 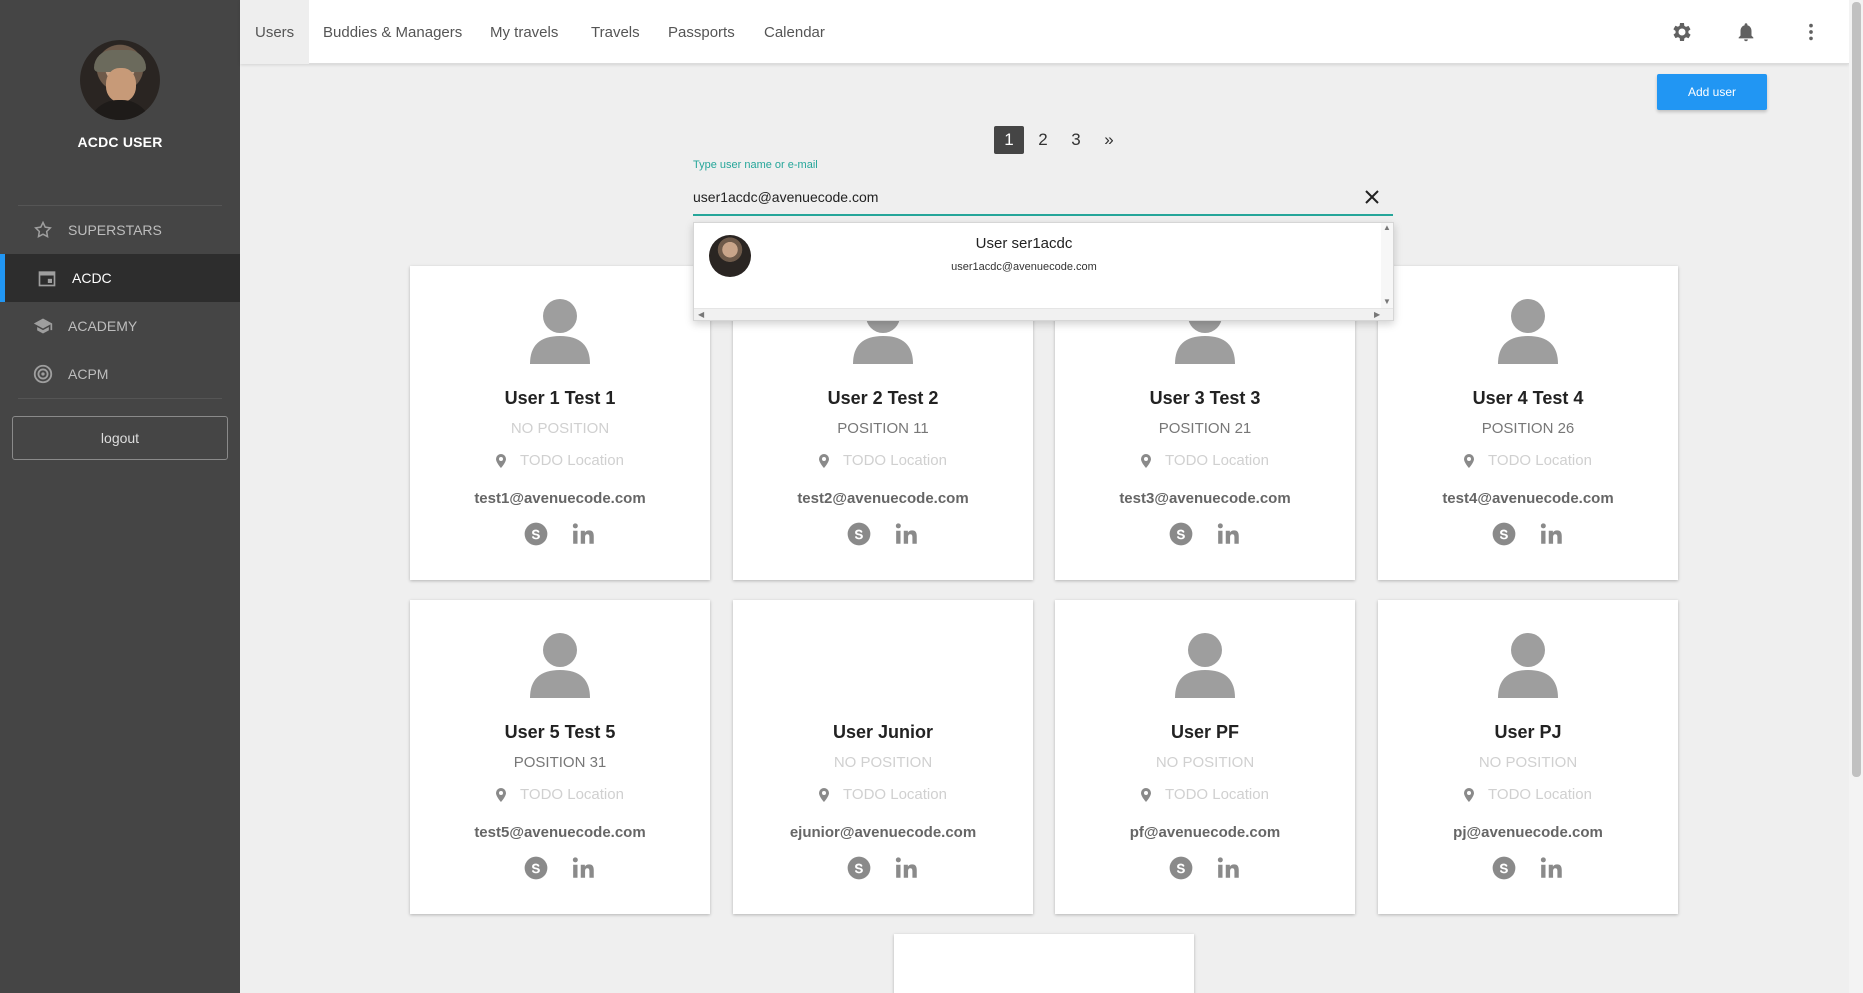 I want to click on sidebar-item-superstars: SUPERSTARS, so click(x=120, y=230).